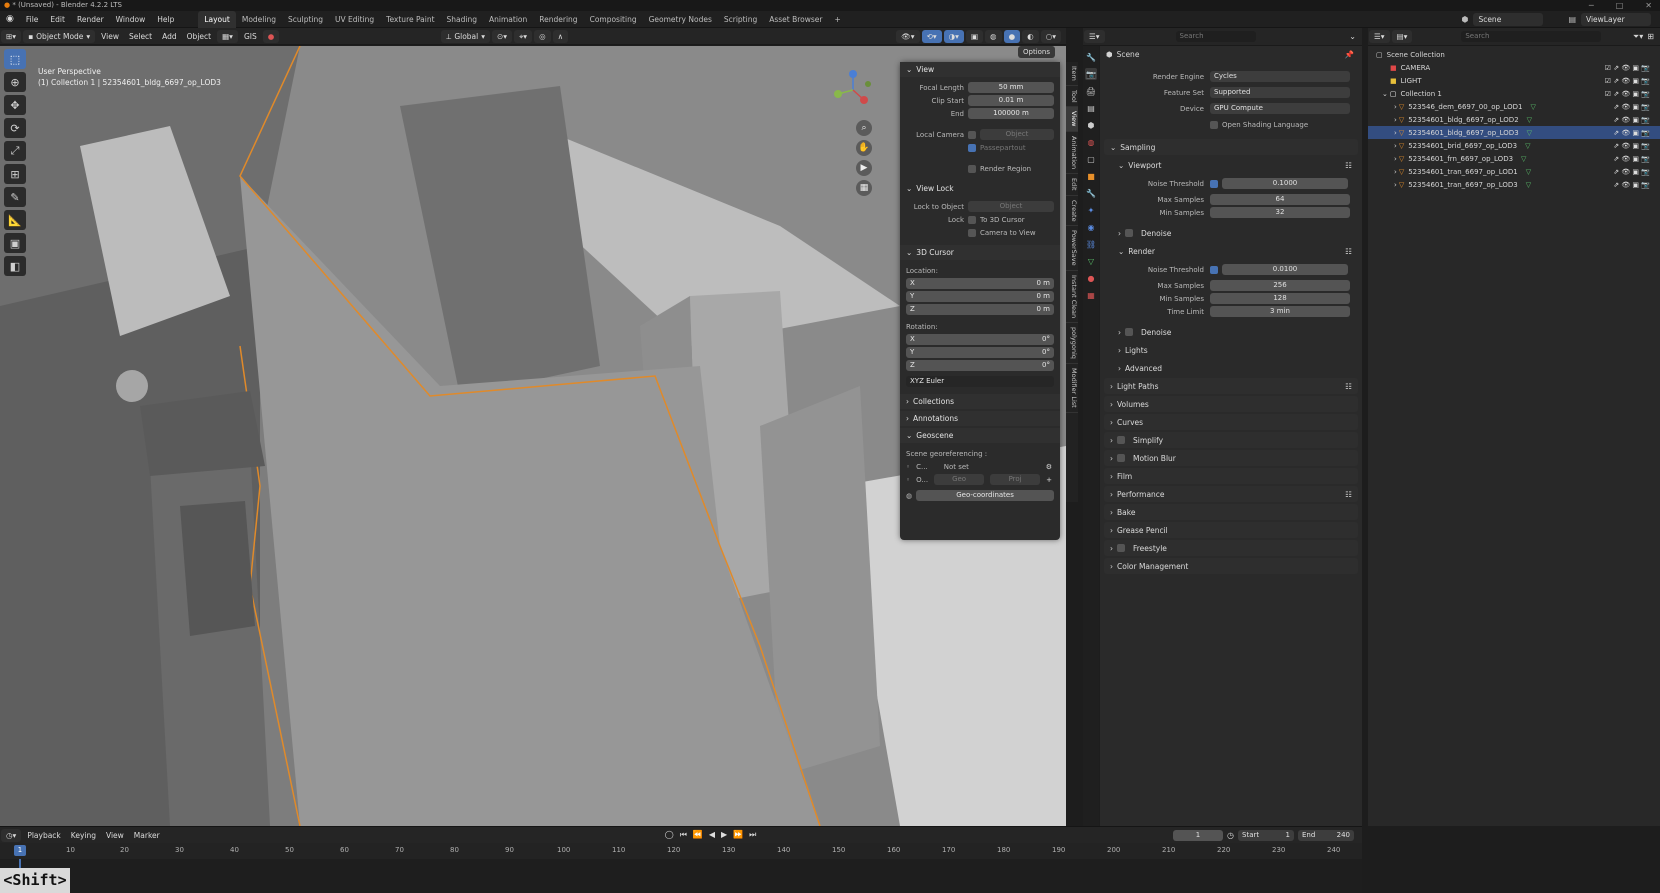 The image size is (1660, 893). I want to click on workspace-tab-uv-editing: UV Editing, so click(354, 19).